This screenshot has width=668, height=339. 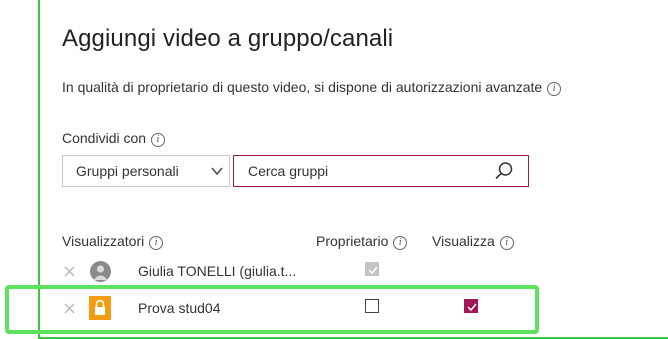 I want to click on viewers-header-text: Visualizzatori, so click(x=103, y=241).